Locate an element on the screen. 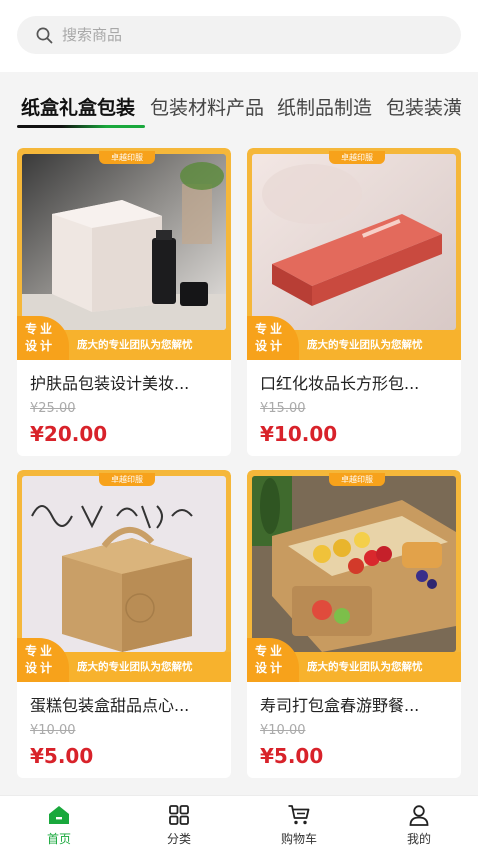  search-bar is located at coordinates (239, 35).